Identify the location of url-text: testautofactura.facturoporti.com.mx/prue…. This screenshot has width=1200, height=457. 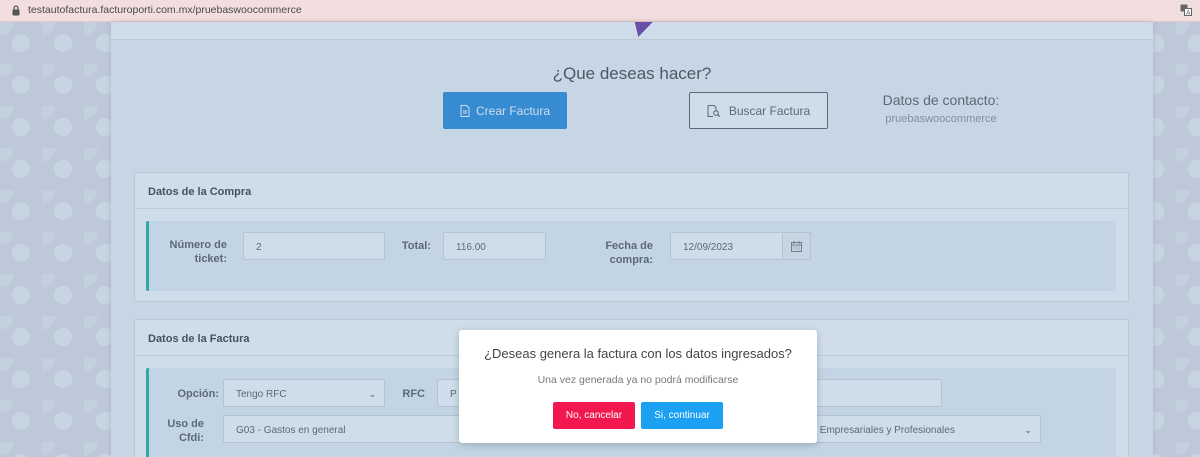
(165, 10).